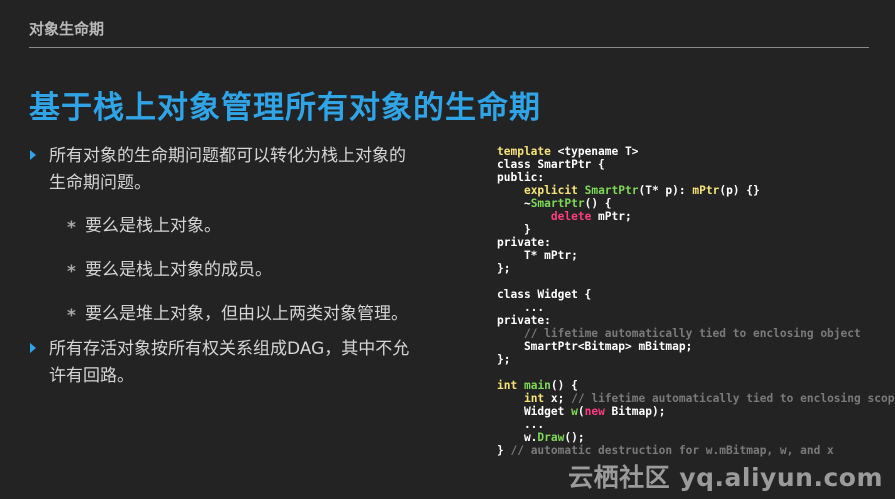 This screenshot has width=895, height=499. I want to click on header-divider, so click(449, 47).